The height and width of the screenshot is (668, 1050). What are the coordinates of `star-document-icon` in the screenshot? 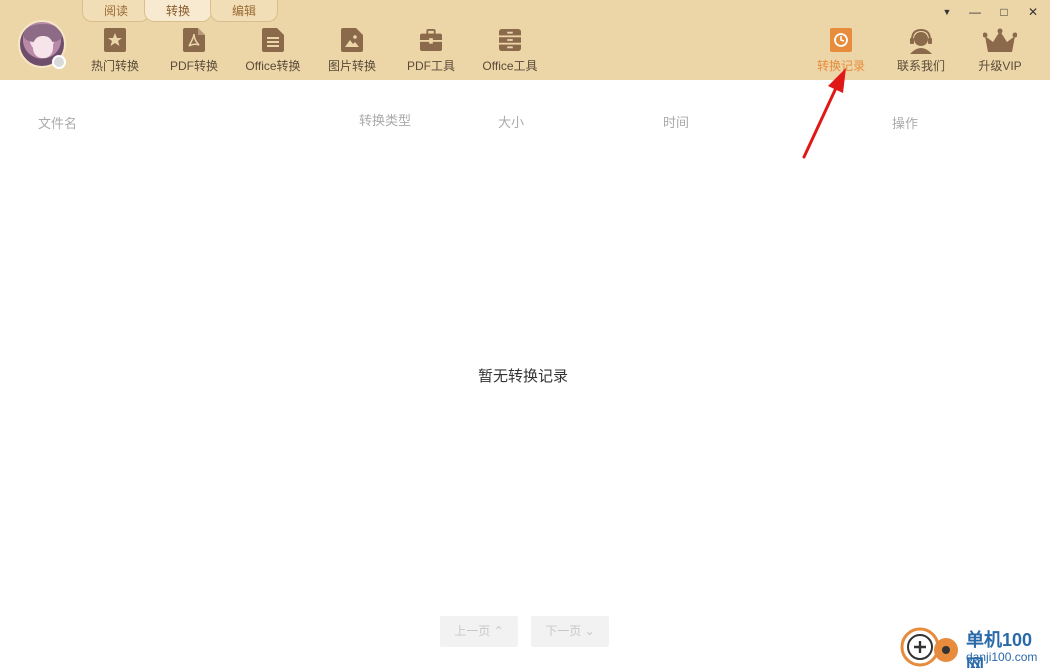 It's located at (115, 40).